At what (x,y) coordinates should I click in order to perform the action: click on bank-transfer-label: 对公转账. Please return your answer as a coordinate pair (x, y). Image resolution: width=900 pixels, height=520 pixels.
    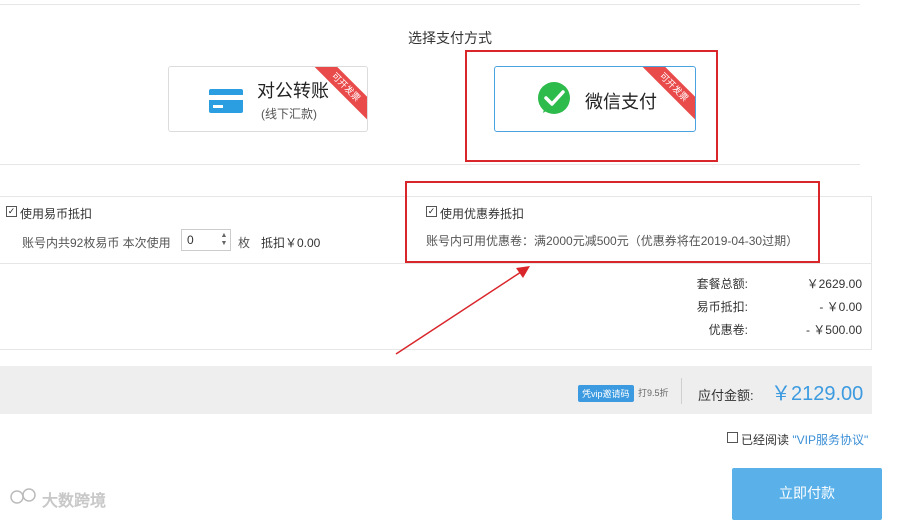
    Looking at the image, I should click on (293, 91).